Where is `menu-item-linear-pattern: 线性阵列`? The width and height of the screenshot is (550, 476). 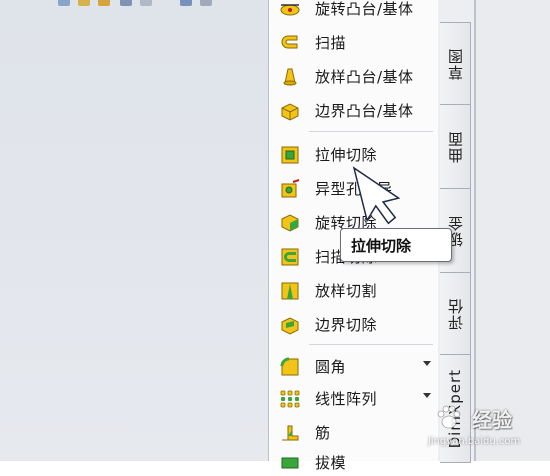 menu-item-linear-pattern: 线性阵列 is located at coordinates (354, 398).